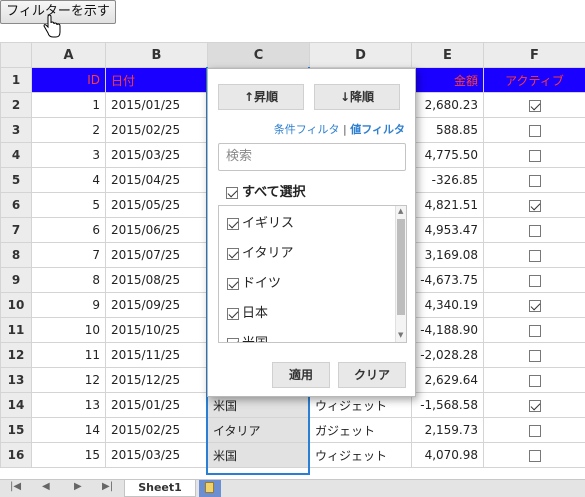 This screenshot has width=585, height=497. What do you see at coordinates (156, 180) in the screenshot?
I see `cell-date: 2015/04/25` at bounding box center [156, 180].